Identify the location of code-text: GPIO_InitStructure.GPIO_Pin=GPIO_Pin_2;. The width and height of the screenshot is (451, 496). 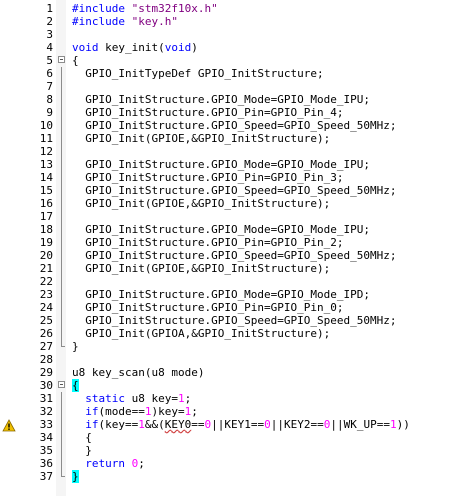
(207, 242).